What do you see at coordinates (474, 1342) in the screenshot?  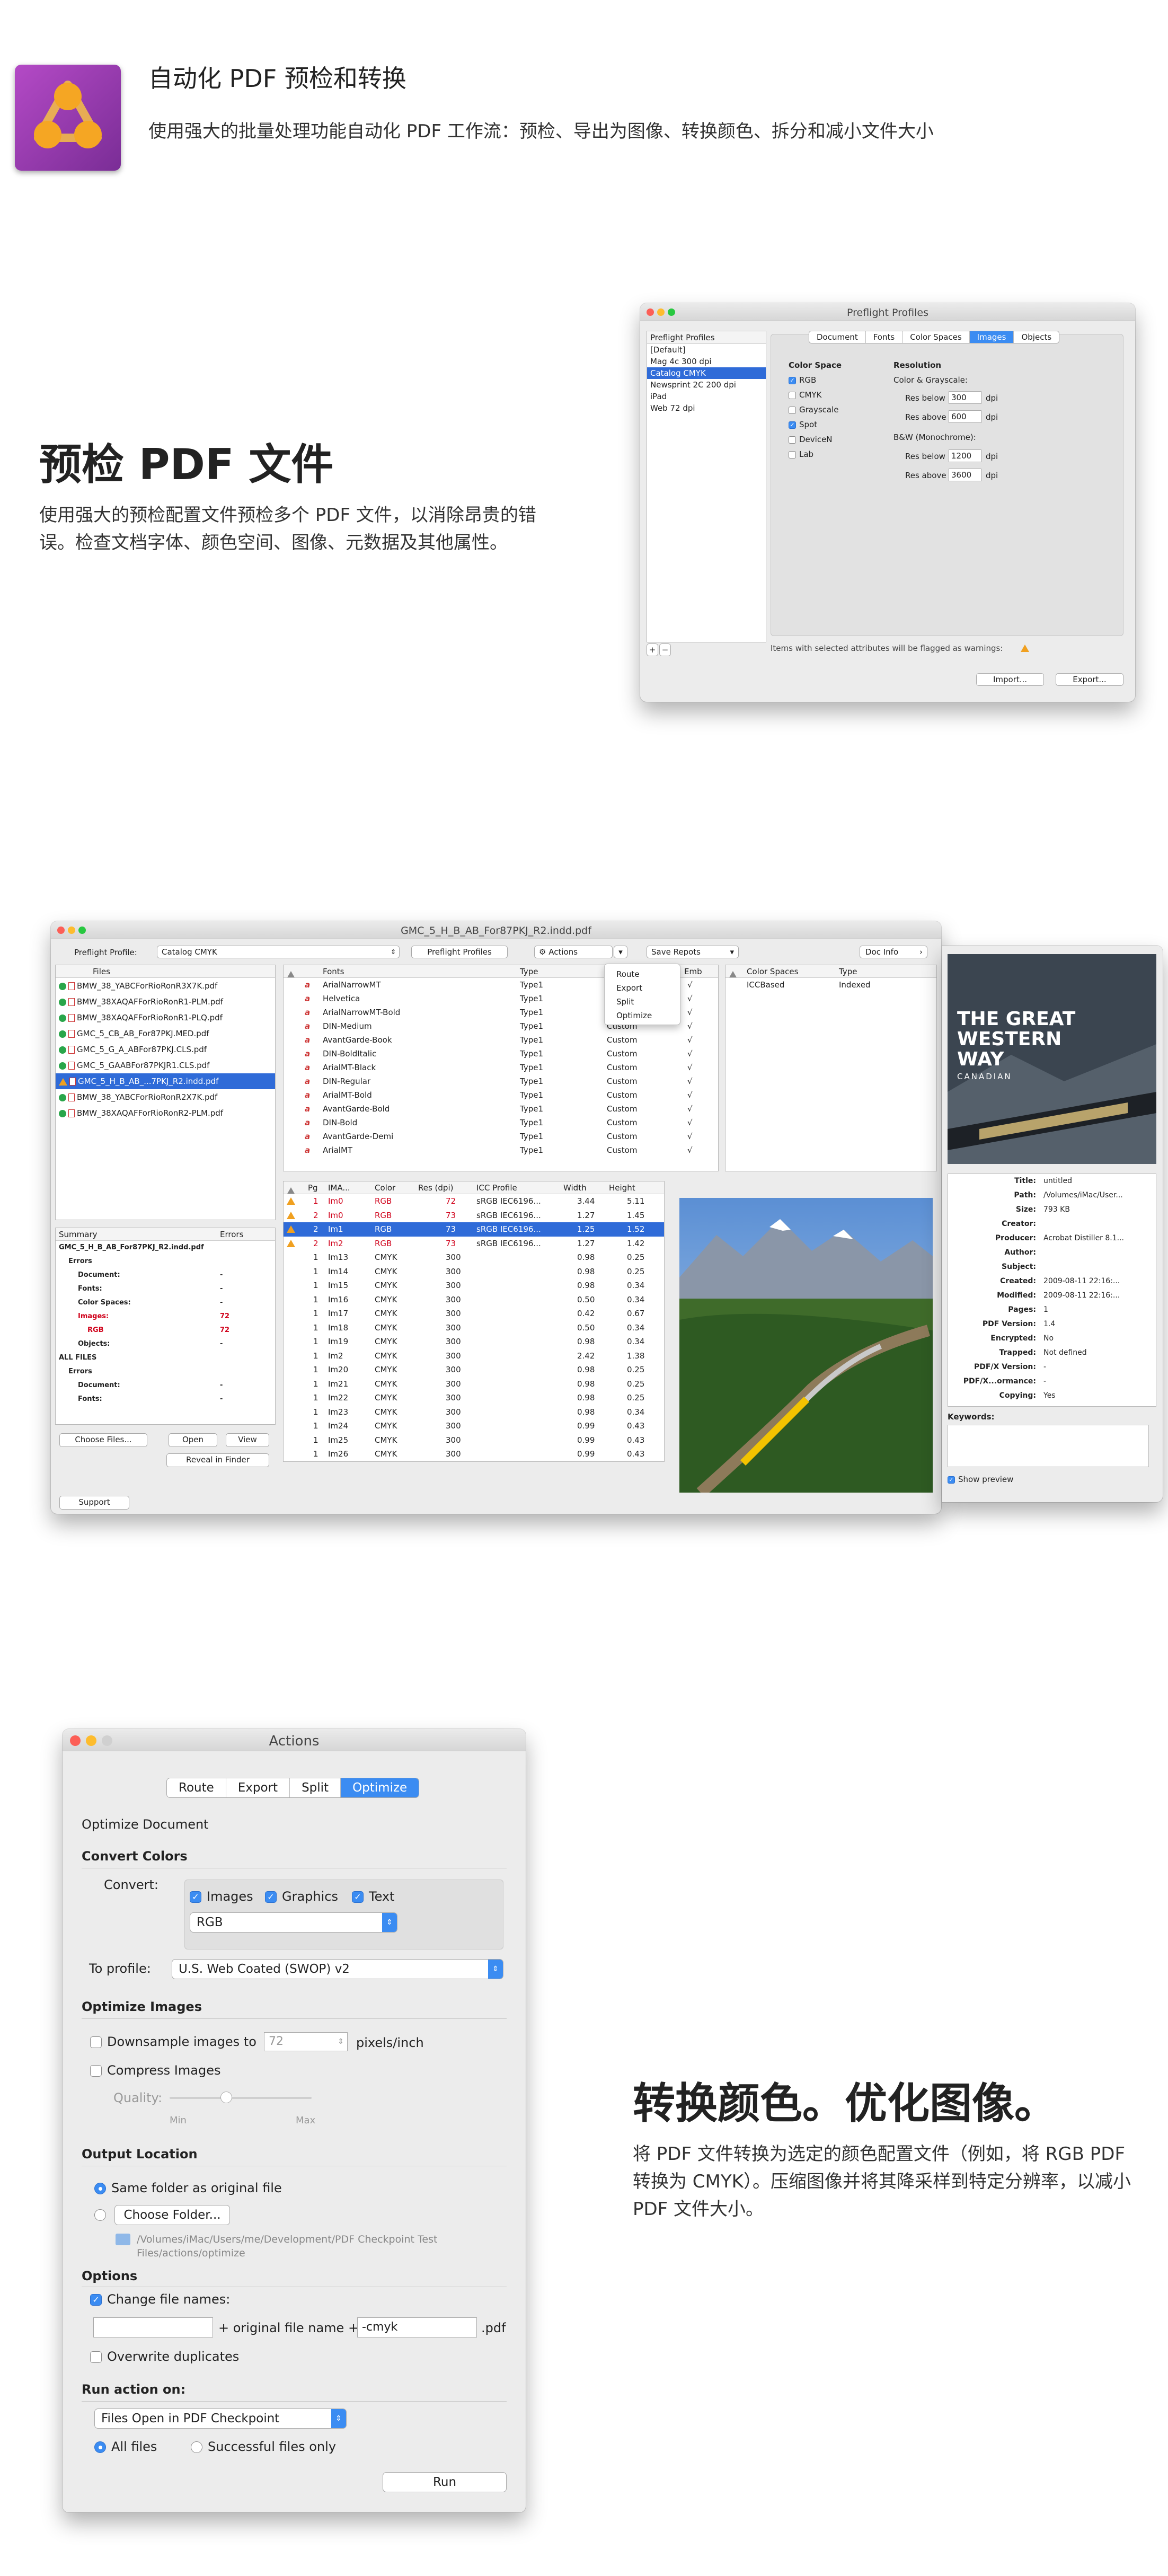 I see `image-row: 1 Im19 CMYK 300 0.98 0.34` at bounding box center [474, 1342].